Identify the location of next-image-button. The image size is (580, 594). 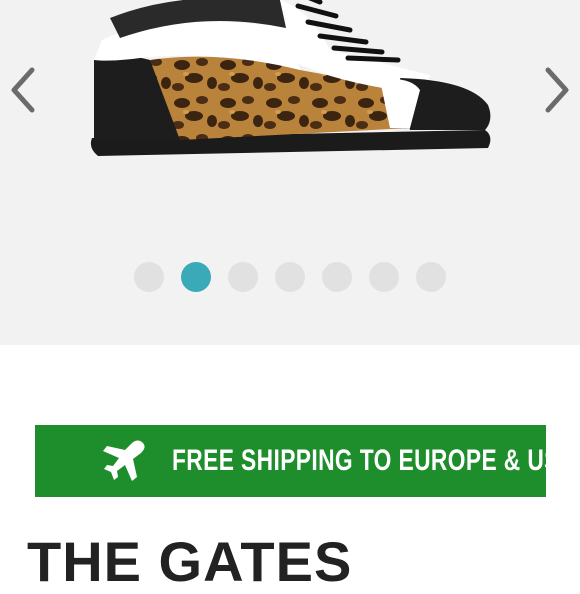
(558, 90).